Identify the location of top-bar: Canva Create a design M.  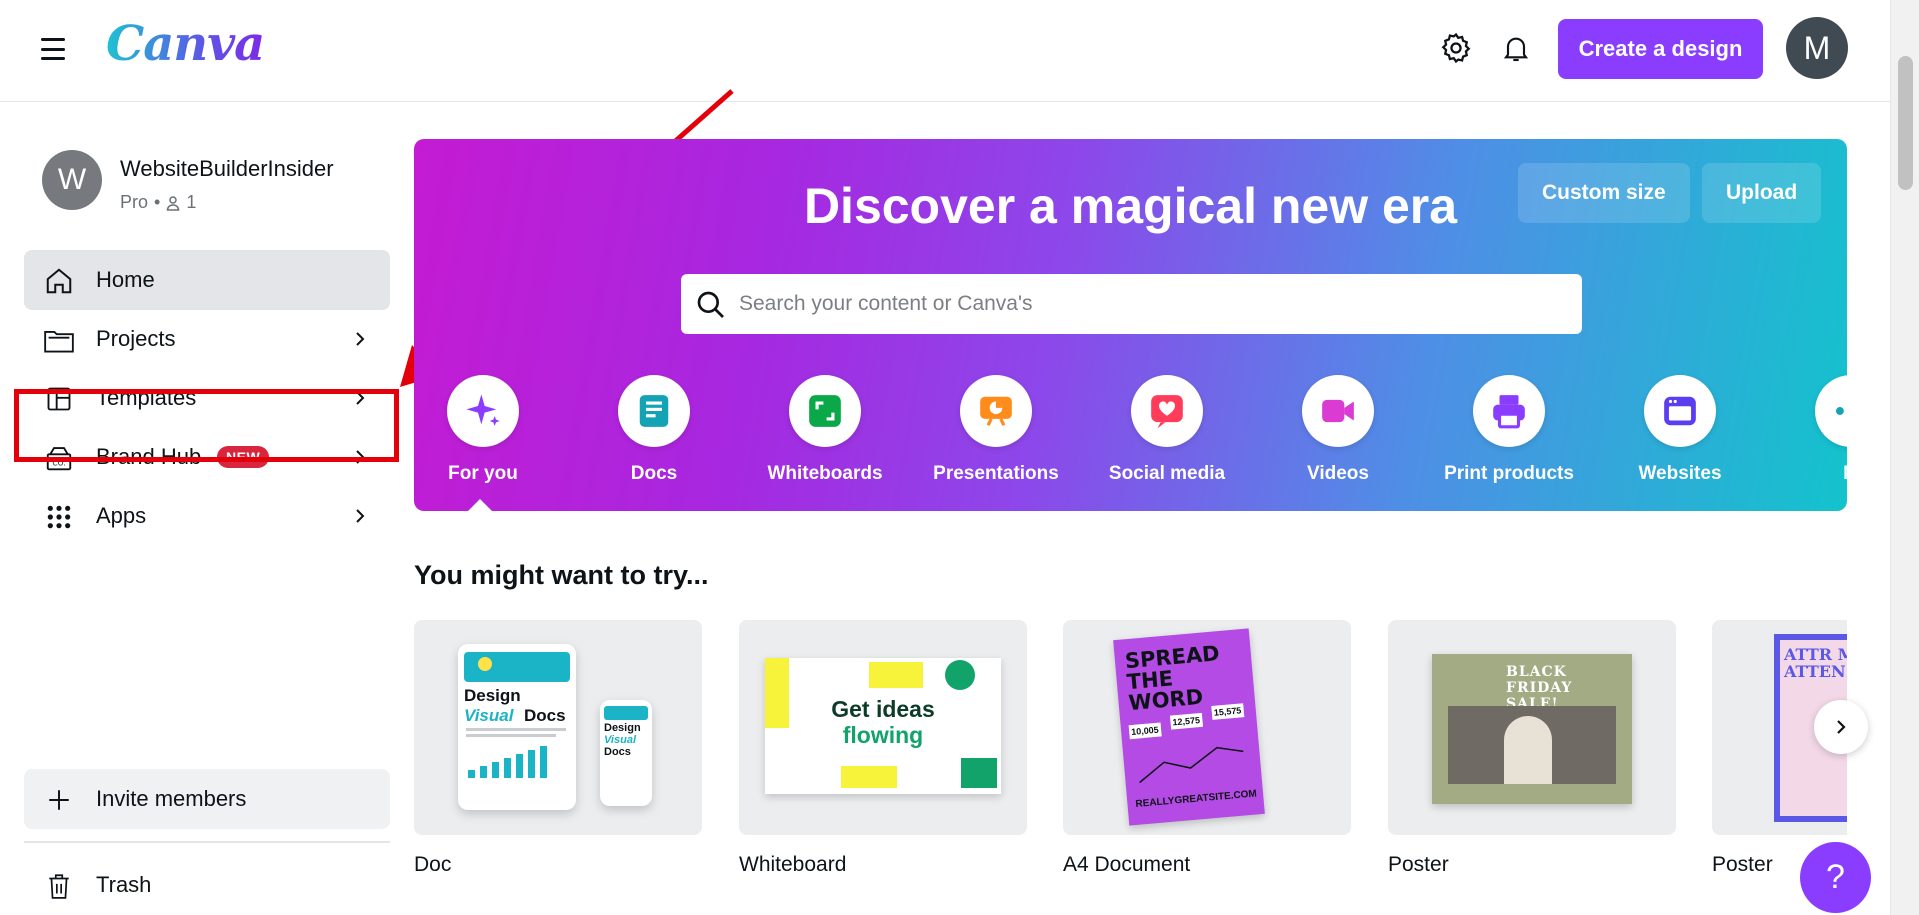
(945, 51).